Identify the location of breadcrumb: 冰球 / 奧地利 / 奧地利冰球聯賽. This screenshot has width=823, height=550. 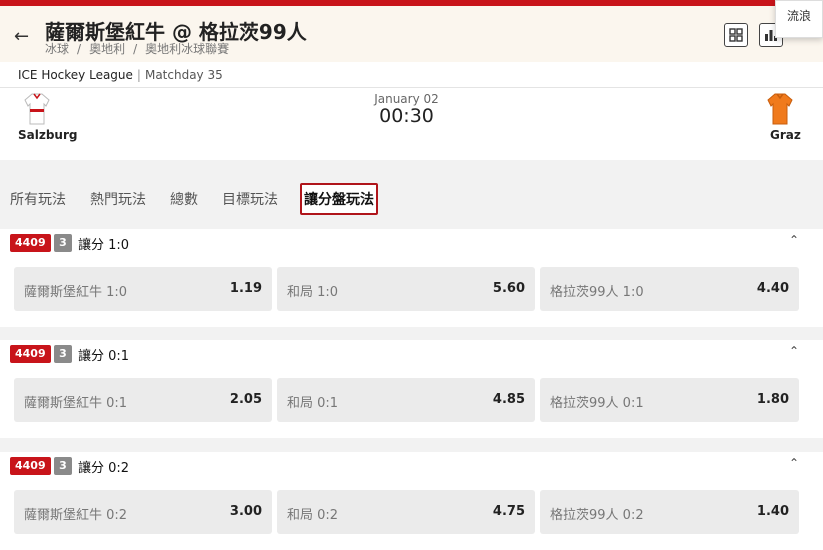
(137, 48).